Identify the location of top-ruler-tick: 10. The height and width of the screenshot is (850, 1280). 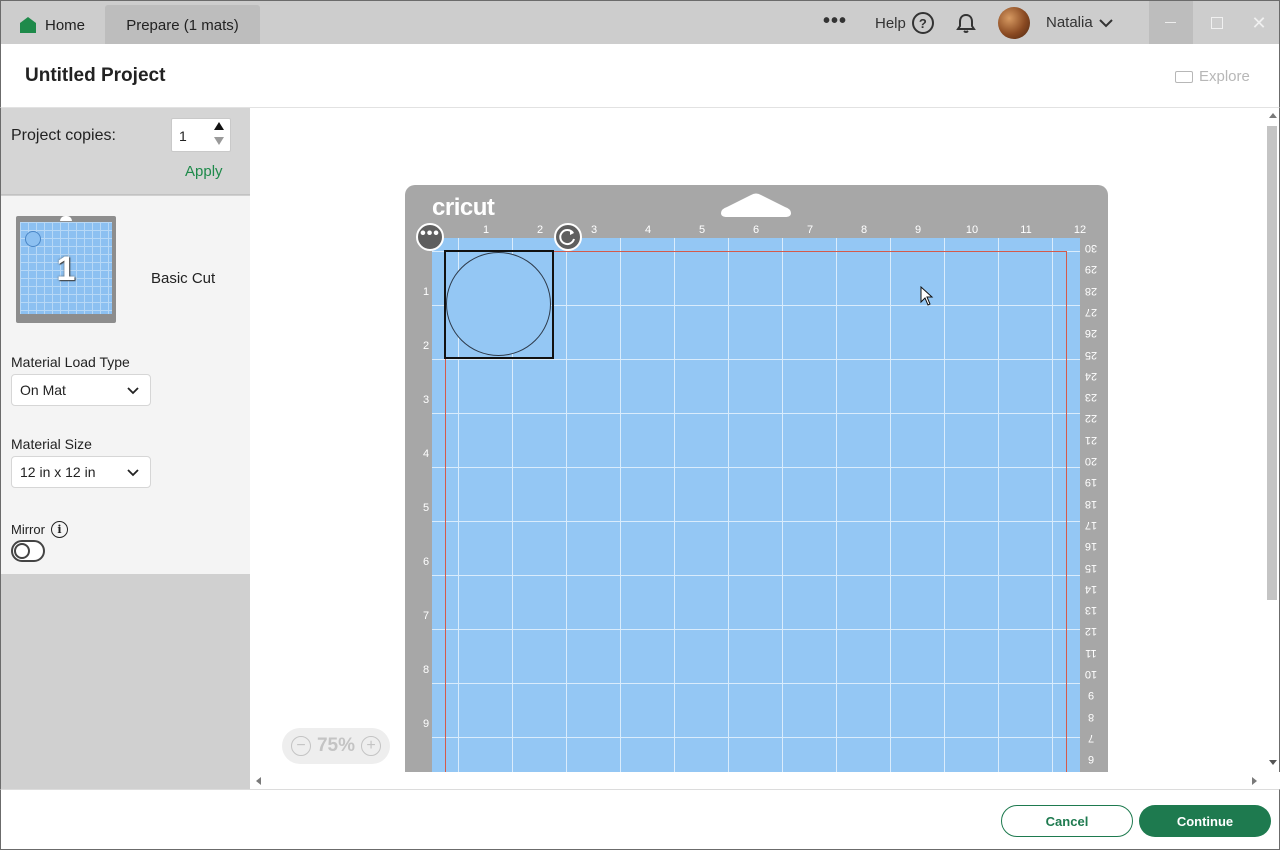
(972, 230).